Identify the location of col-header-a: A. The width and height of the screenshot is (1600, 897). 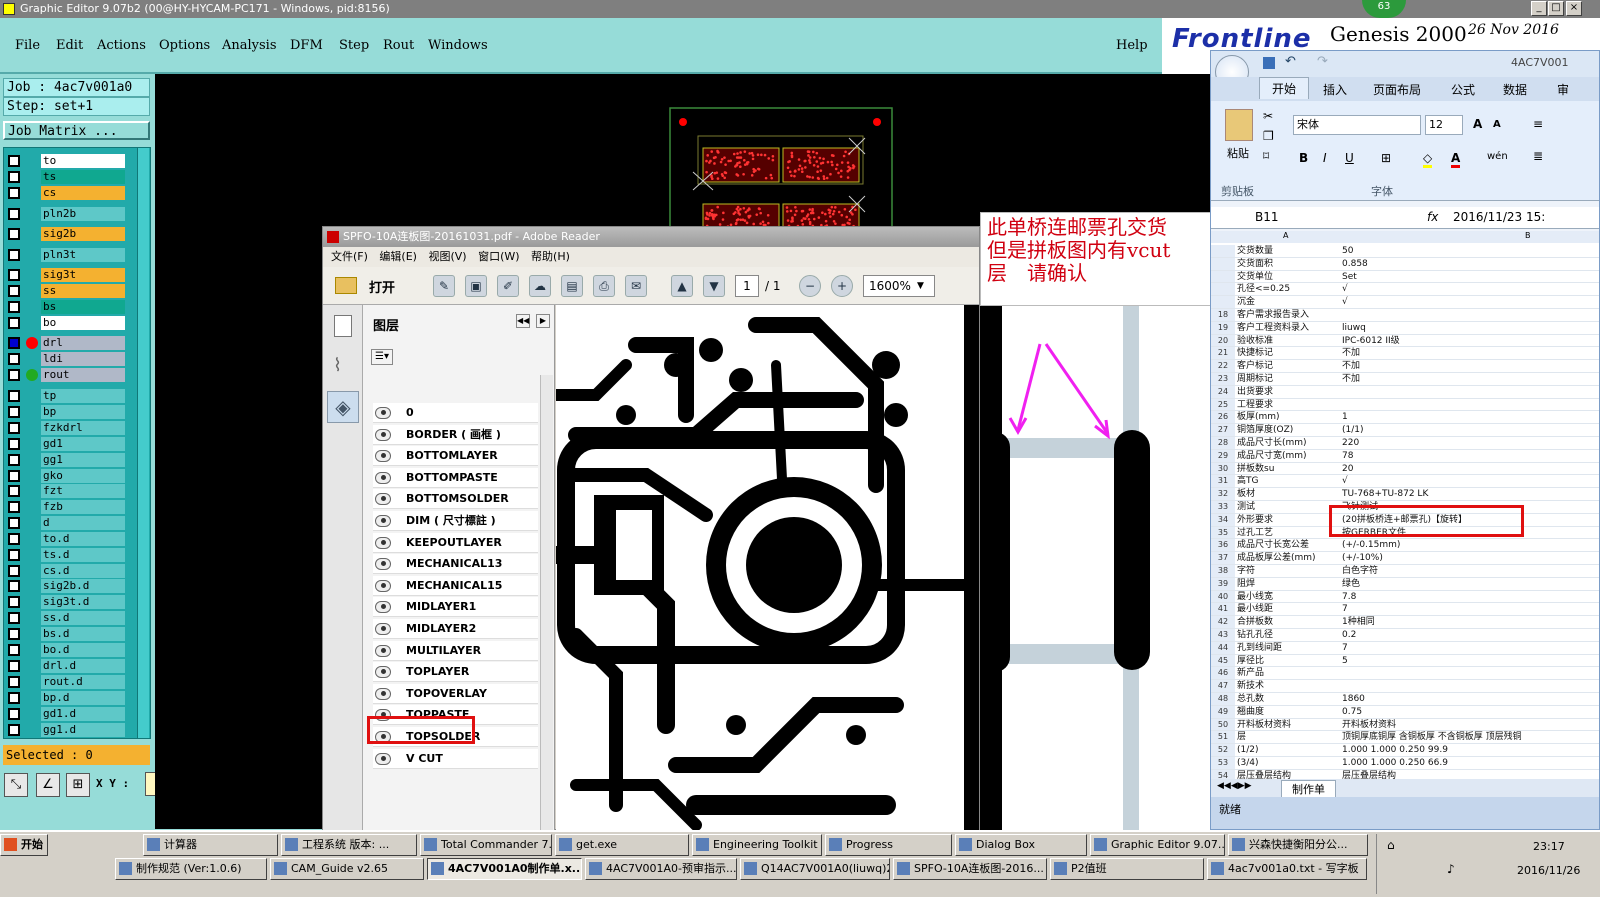
(1285, 235).